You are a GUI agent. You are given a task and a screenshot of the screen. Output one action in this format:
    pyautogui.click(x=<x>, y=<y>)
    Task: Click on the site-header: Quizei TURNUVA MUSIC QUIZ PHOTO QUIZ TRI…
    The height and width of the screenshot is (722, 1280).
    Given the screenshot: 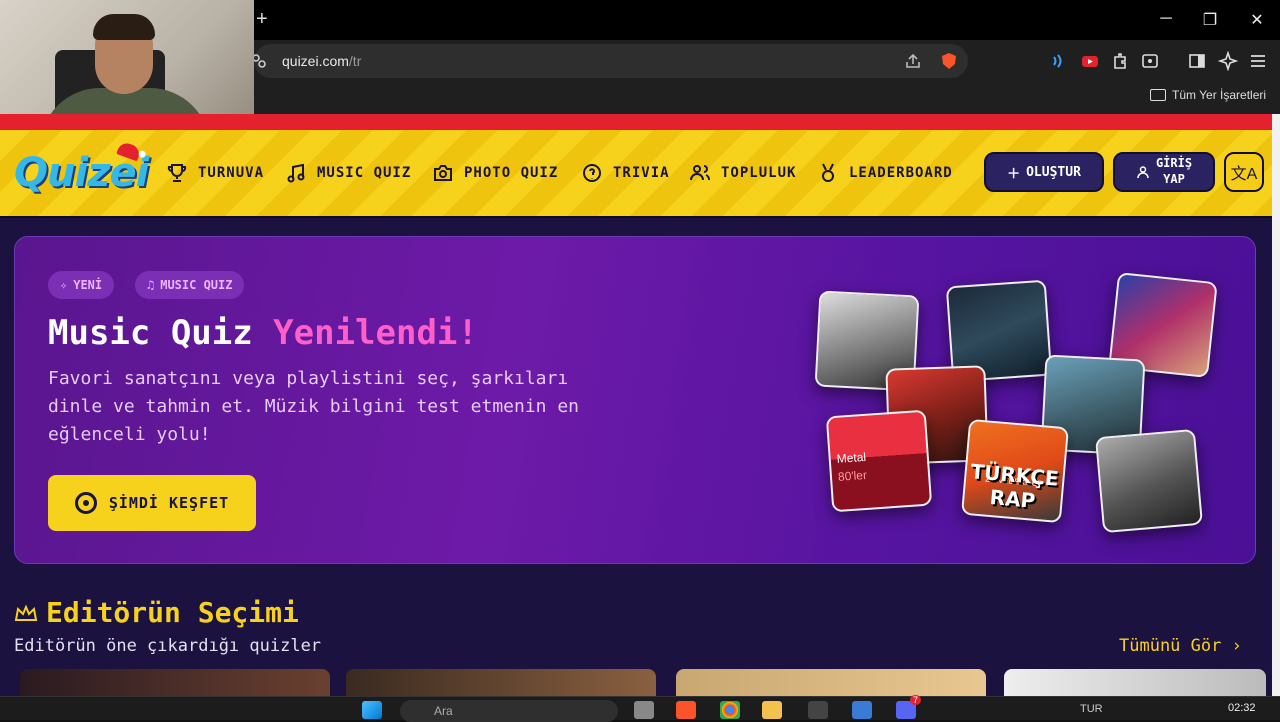 What is the action you would take?
    pyautogui.click(x=636, y=174)
    